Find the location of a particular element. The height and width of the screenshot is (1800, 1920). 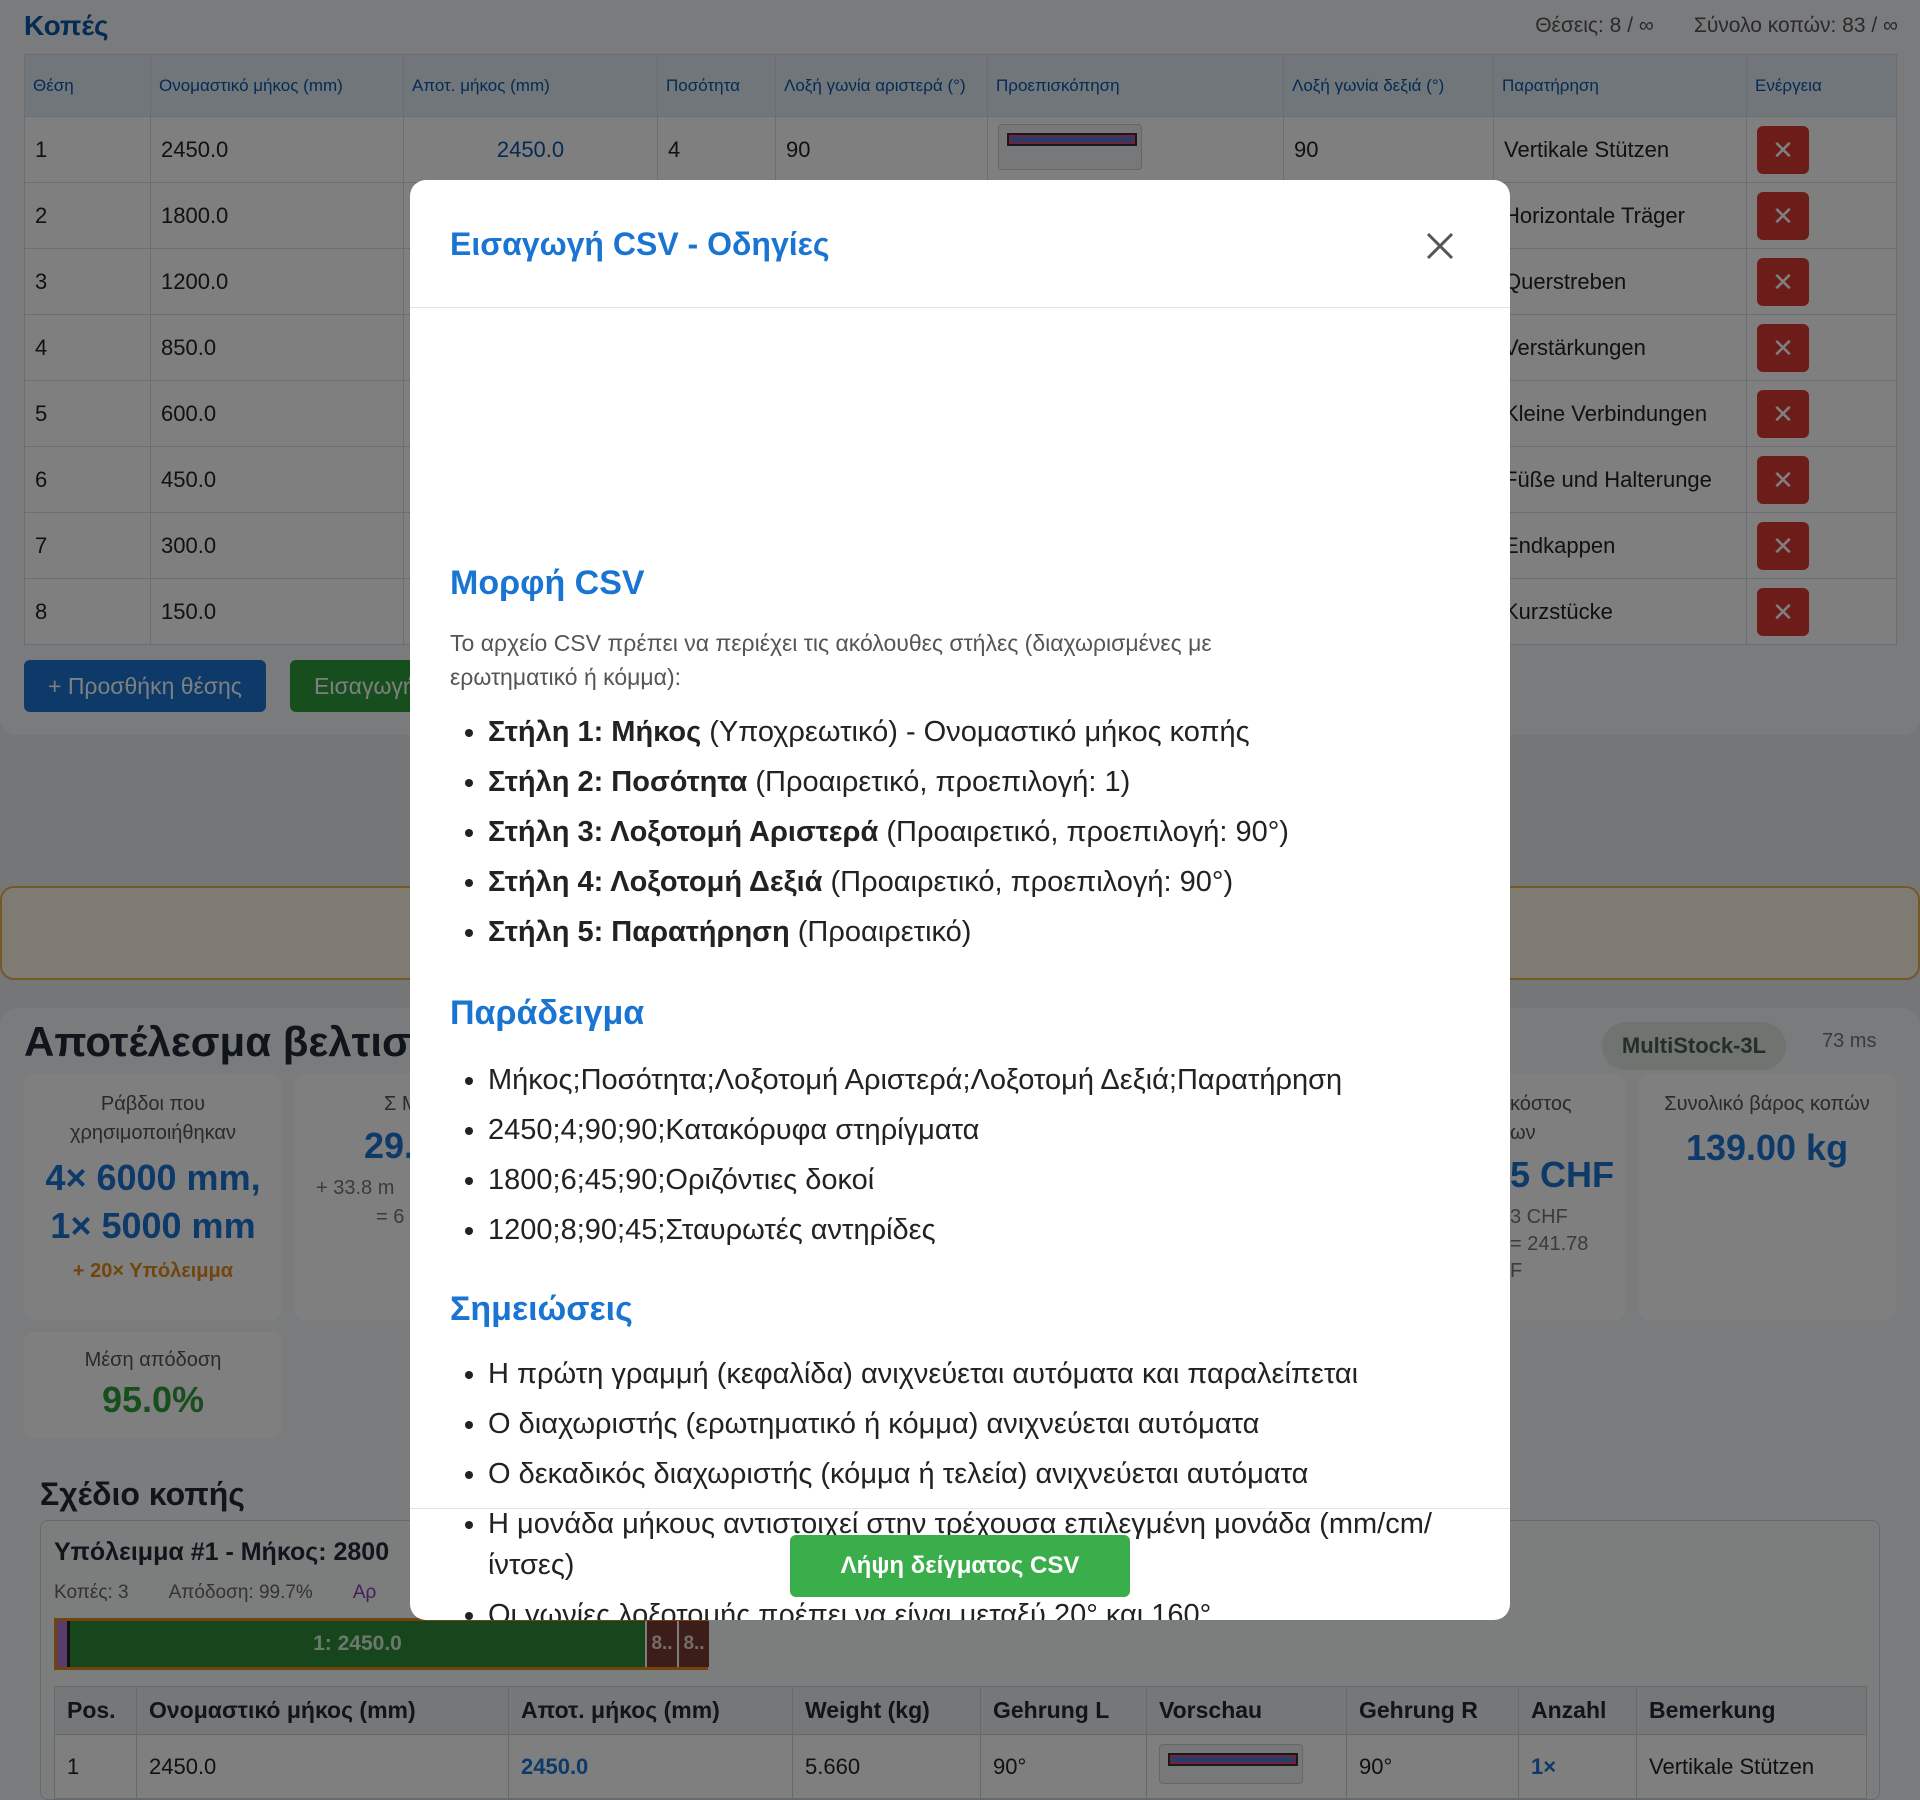

list-item: Στήλη 5: Παρατήρηση (Προαιρετικό) is located at coordinates (979, 932).